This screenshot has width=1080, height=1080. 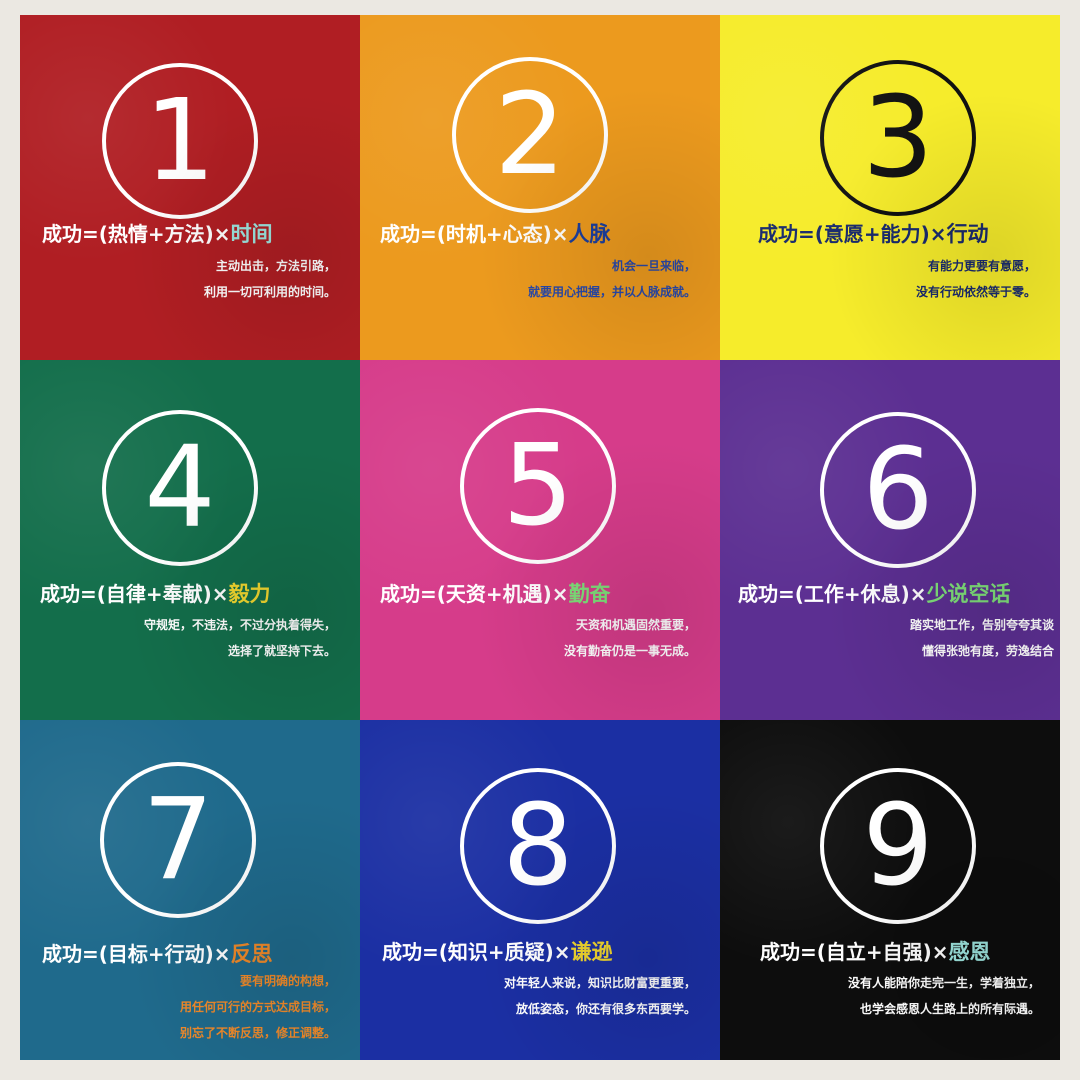 I want to click on tile-number: 6, so click(x=898, y=490).